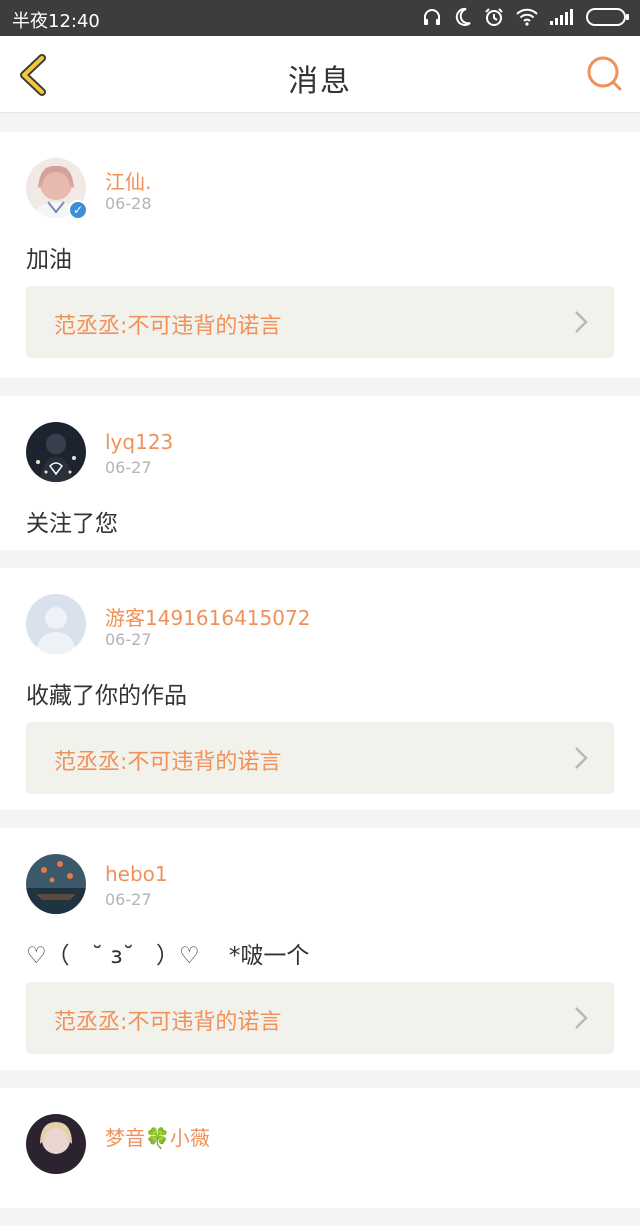 This screenshot has width=640, height=1226. I want to click on status-time: 半夜12:40, so click(56, 21).